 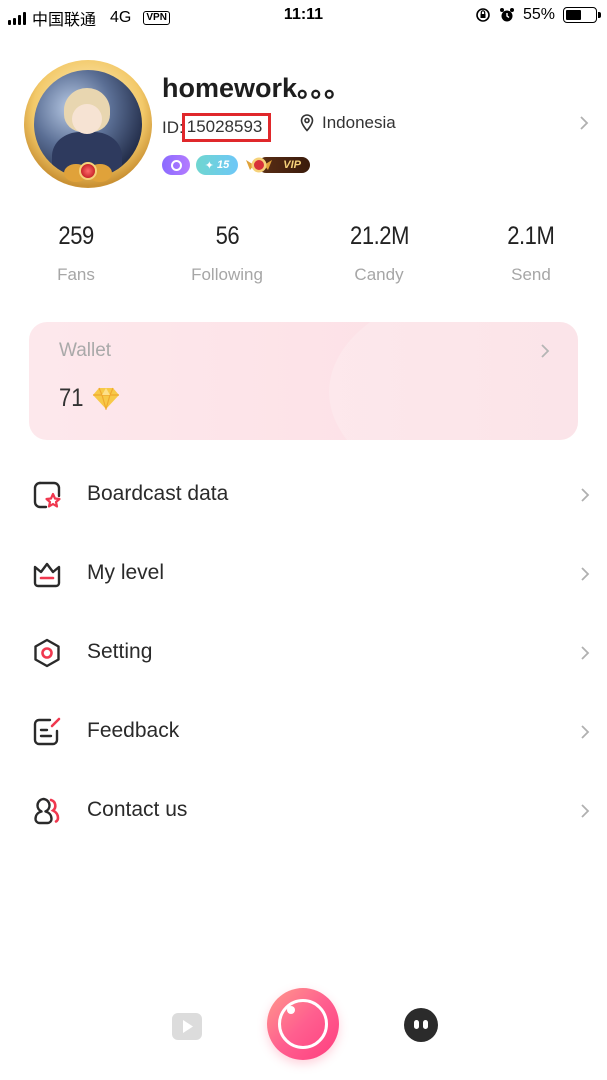 I want to click on menu-item-feedback: Feedback, so click(x=303, y=731).